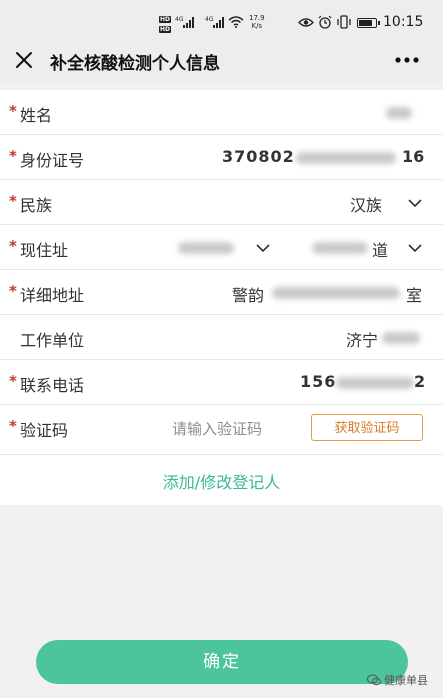 The height and width of the screenshot is (698, 443). What do you see at coordinates (344, 22) in the screenshot?
I see `vibrate-icon` at bounding box center [344, 22].